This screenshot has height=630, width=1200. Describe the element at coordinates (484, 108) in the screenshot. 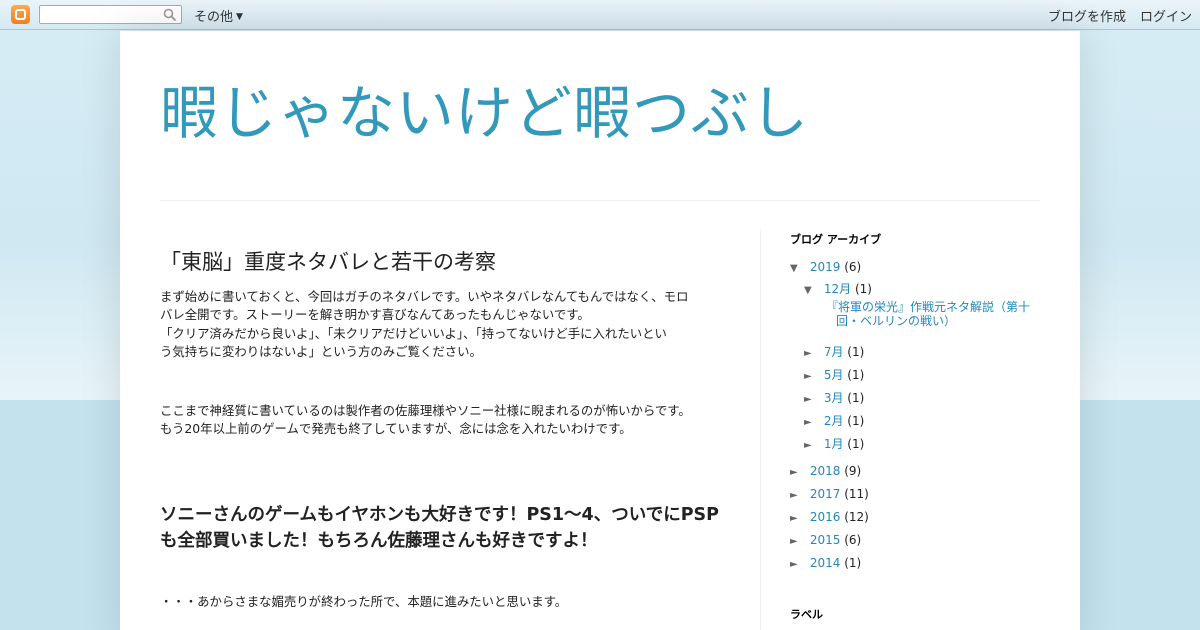

I see `blog-title: 暇じゃないけど暇つぶし` at that location.